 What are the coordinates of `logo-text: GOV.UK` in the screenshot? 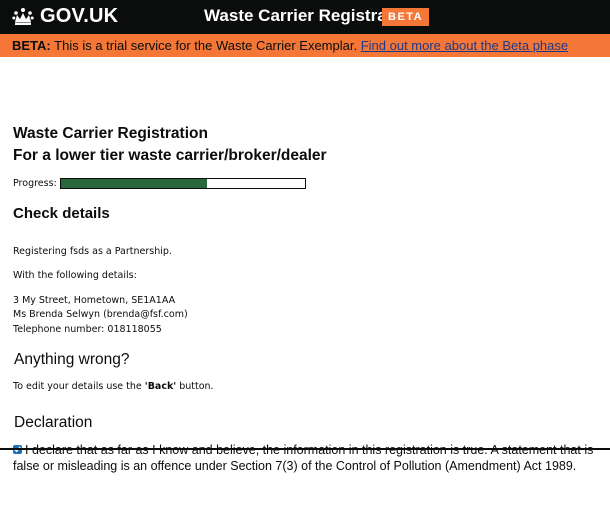 It's located at (79, 16).